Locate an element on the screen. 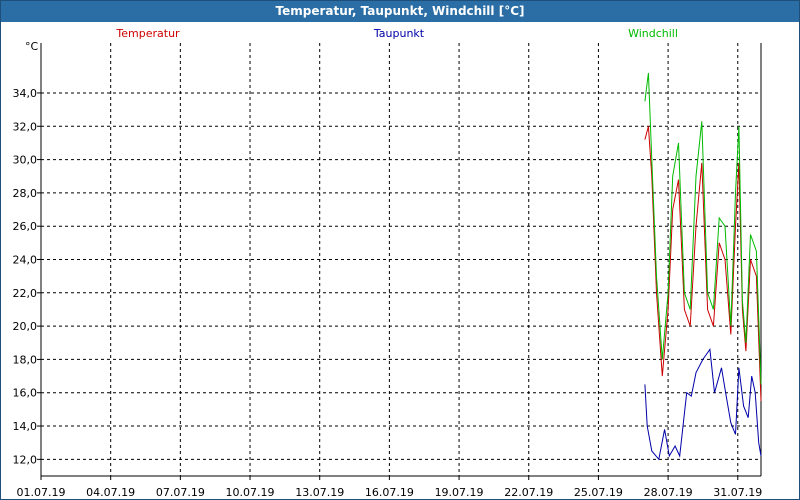 Image resolution: width=800 pixels, height=500 pixels. y-axis-unit: °C is located at coordinates (32, 46).